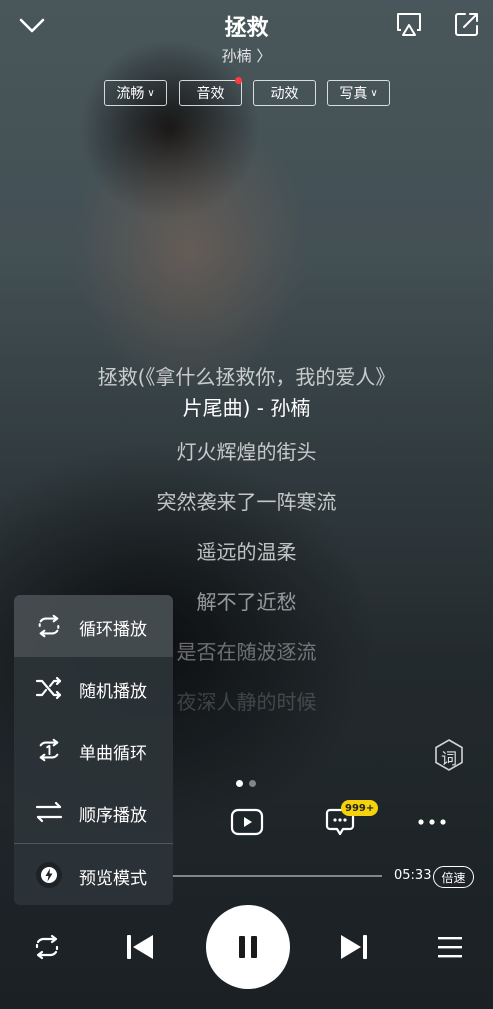 This screenshot has width=493, height=1009. I want to click on play-mode-button, so click(47, 947).